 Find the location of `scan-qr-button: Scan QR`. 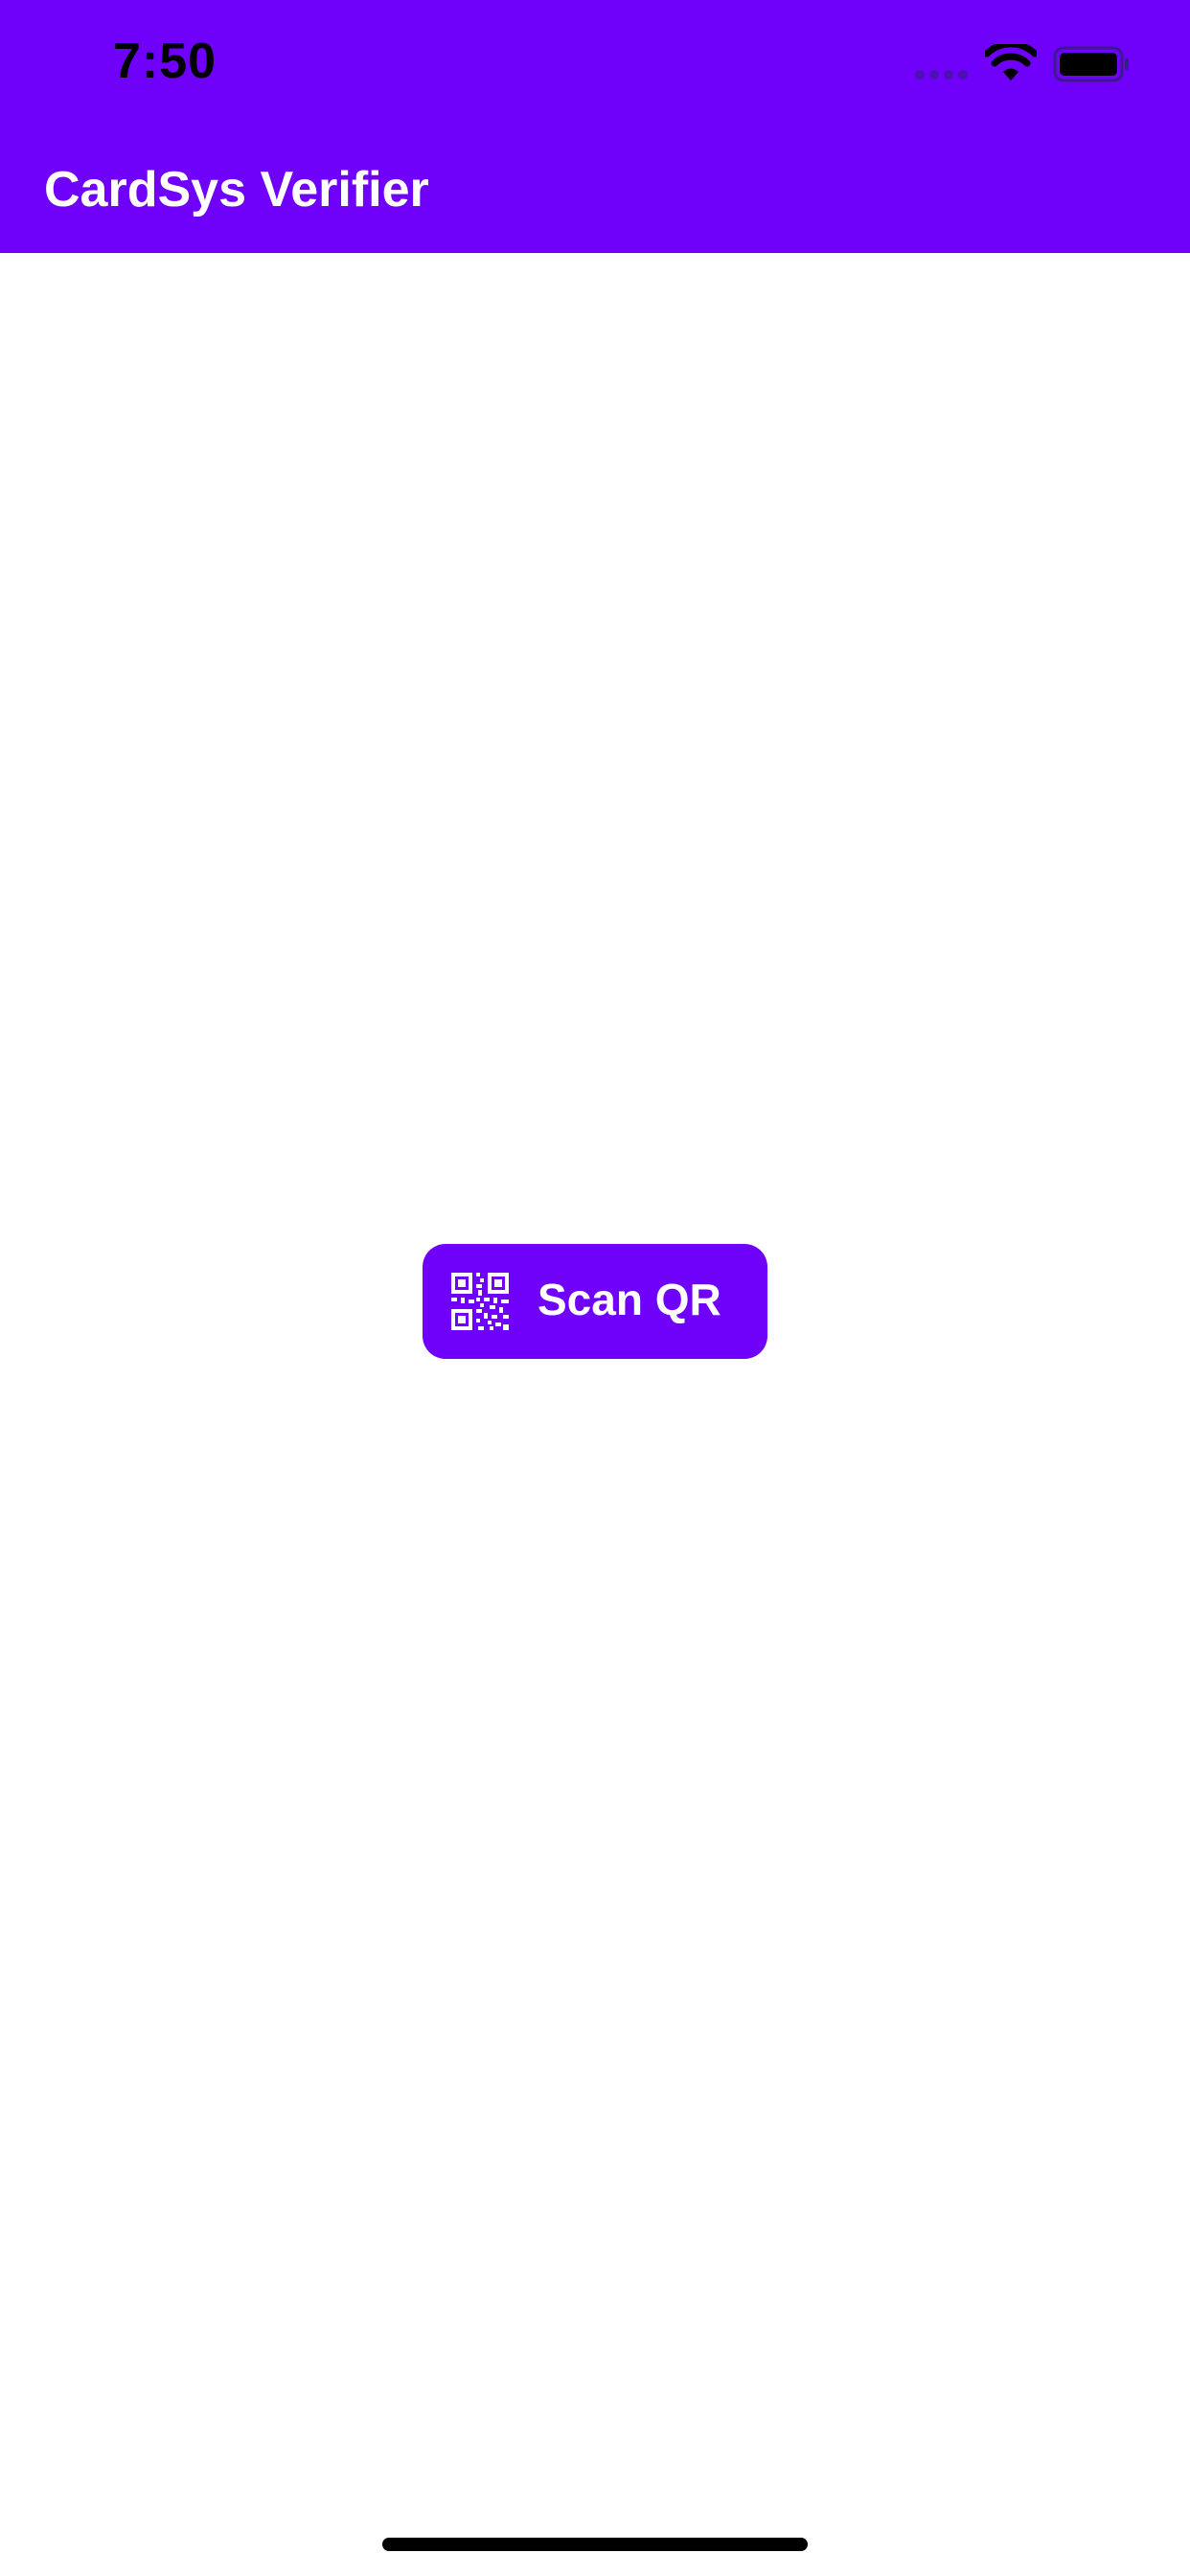

scan-qr-button: Scan QR is located at coordinates (595, 1301).